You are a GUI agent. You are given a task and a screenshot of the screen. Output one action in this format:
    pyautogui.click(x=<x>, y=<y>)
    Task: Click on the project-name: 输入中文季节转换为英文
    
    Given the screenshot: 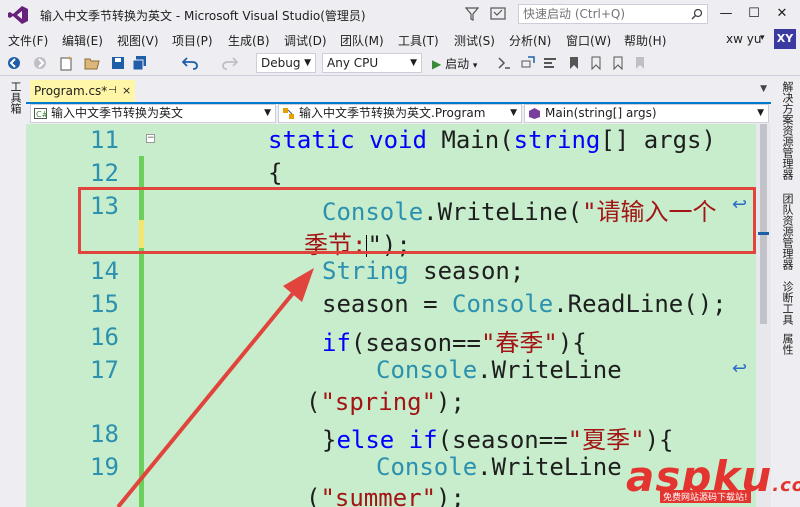 What is the action you would take?
    pyautogui.click(x=117, y=113)
    